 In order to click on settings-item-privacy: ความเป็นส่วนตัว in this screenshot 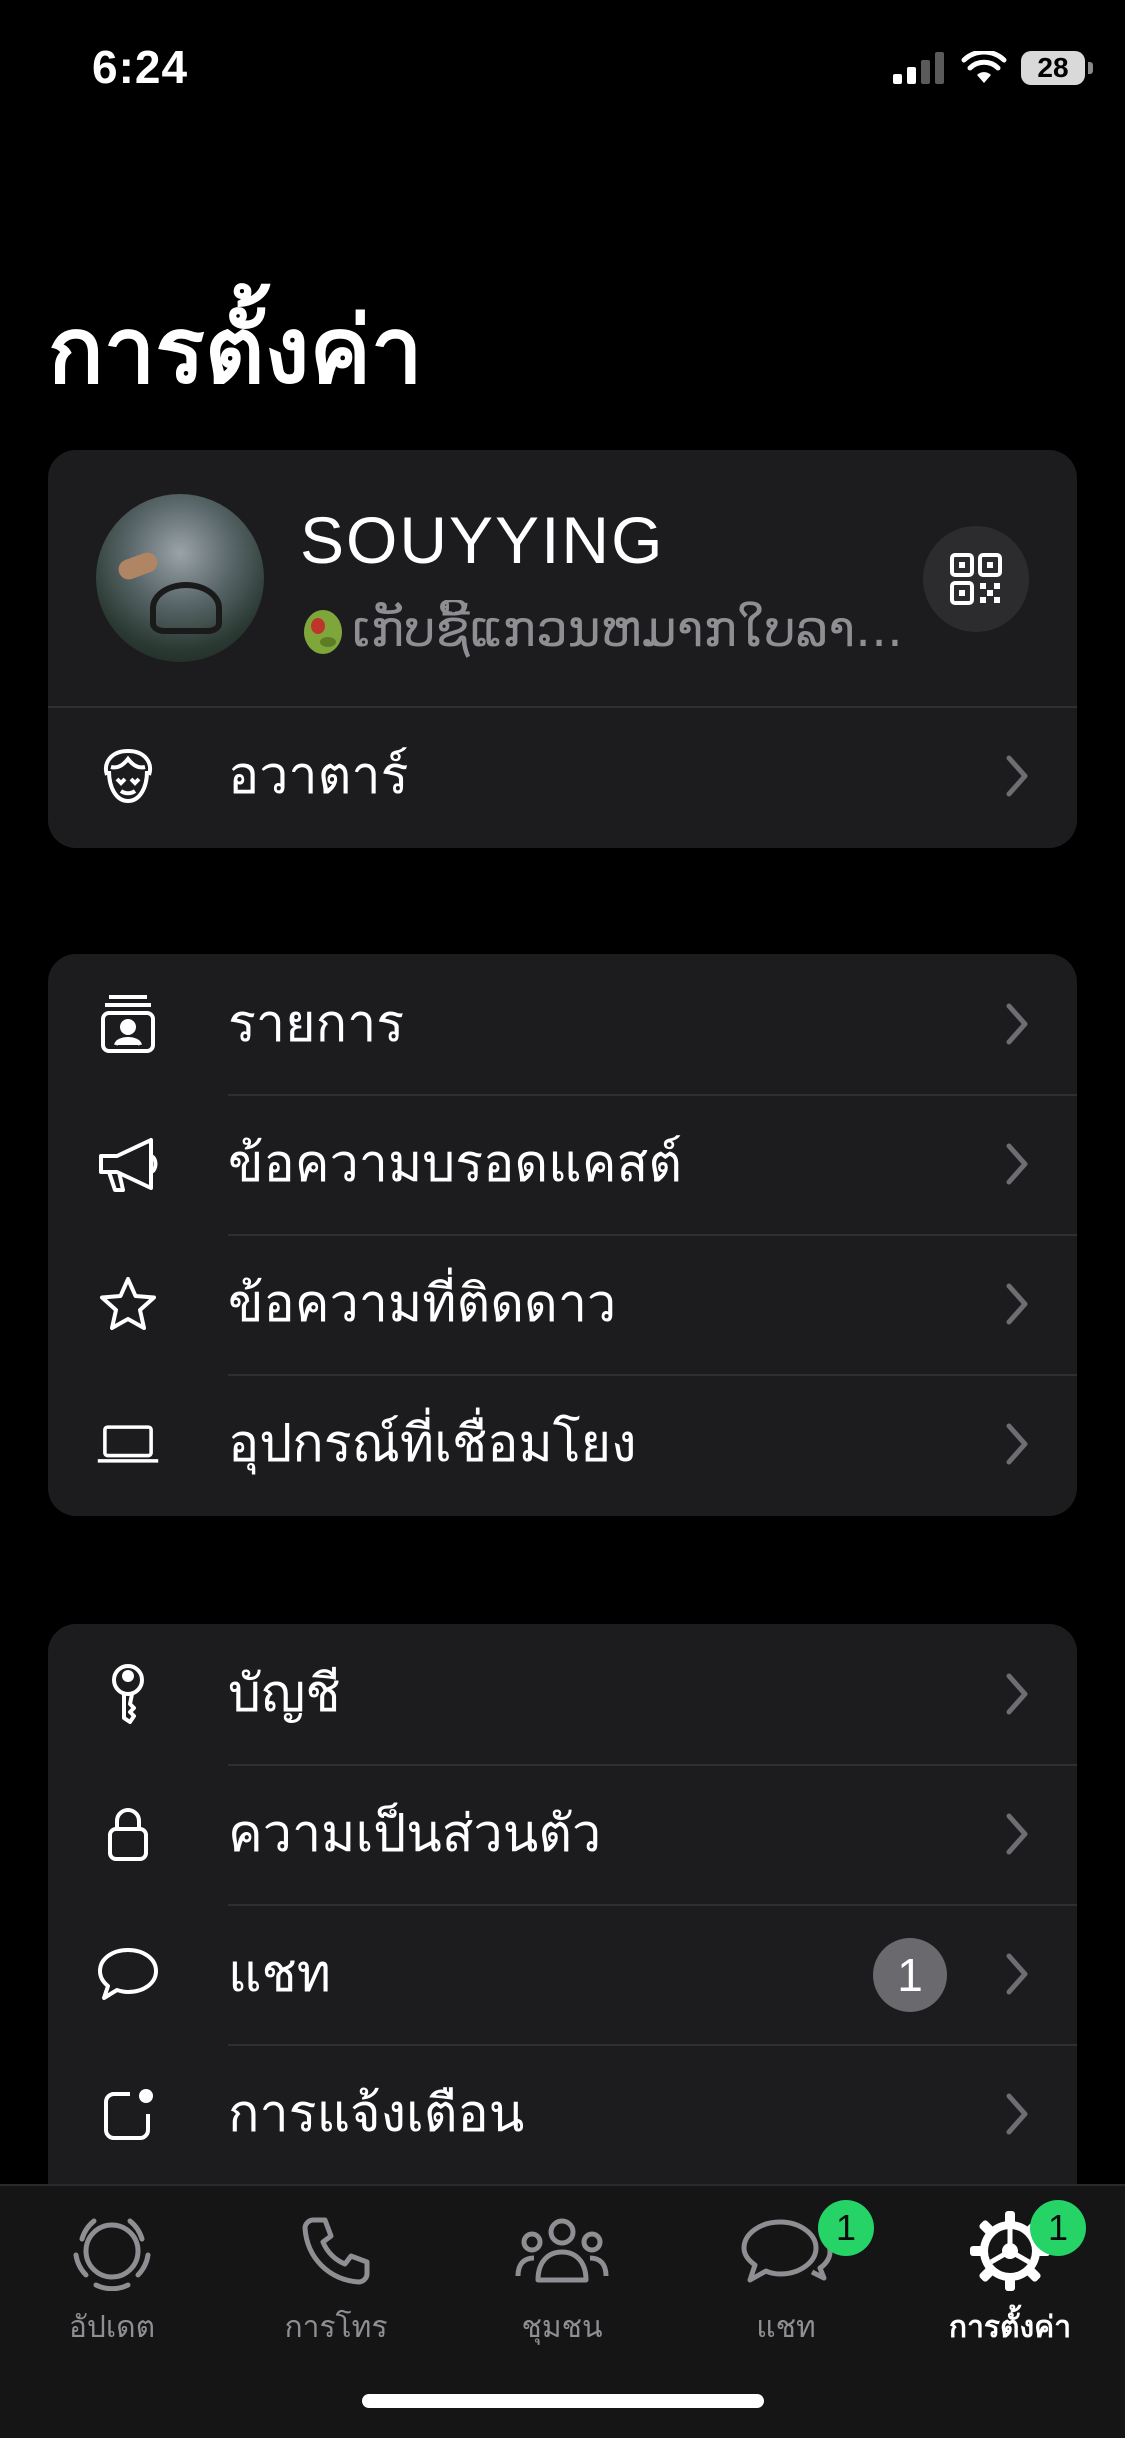, I will do `click(562, 1834)`.